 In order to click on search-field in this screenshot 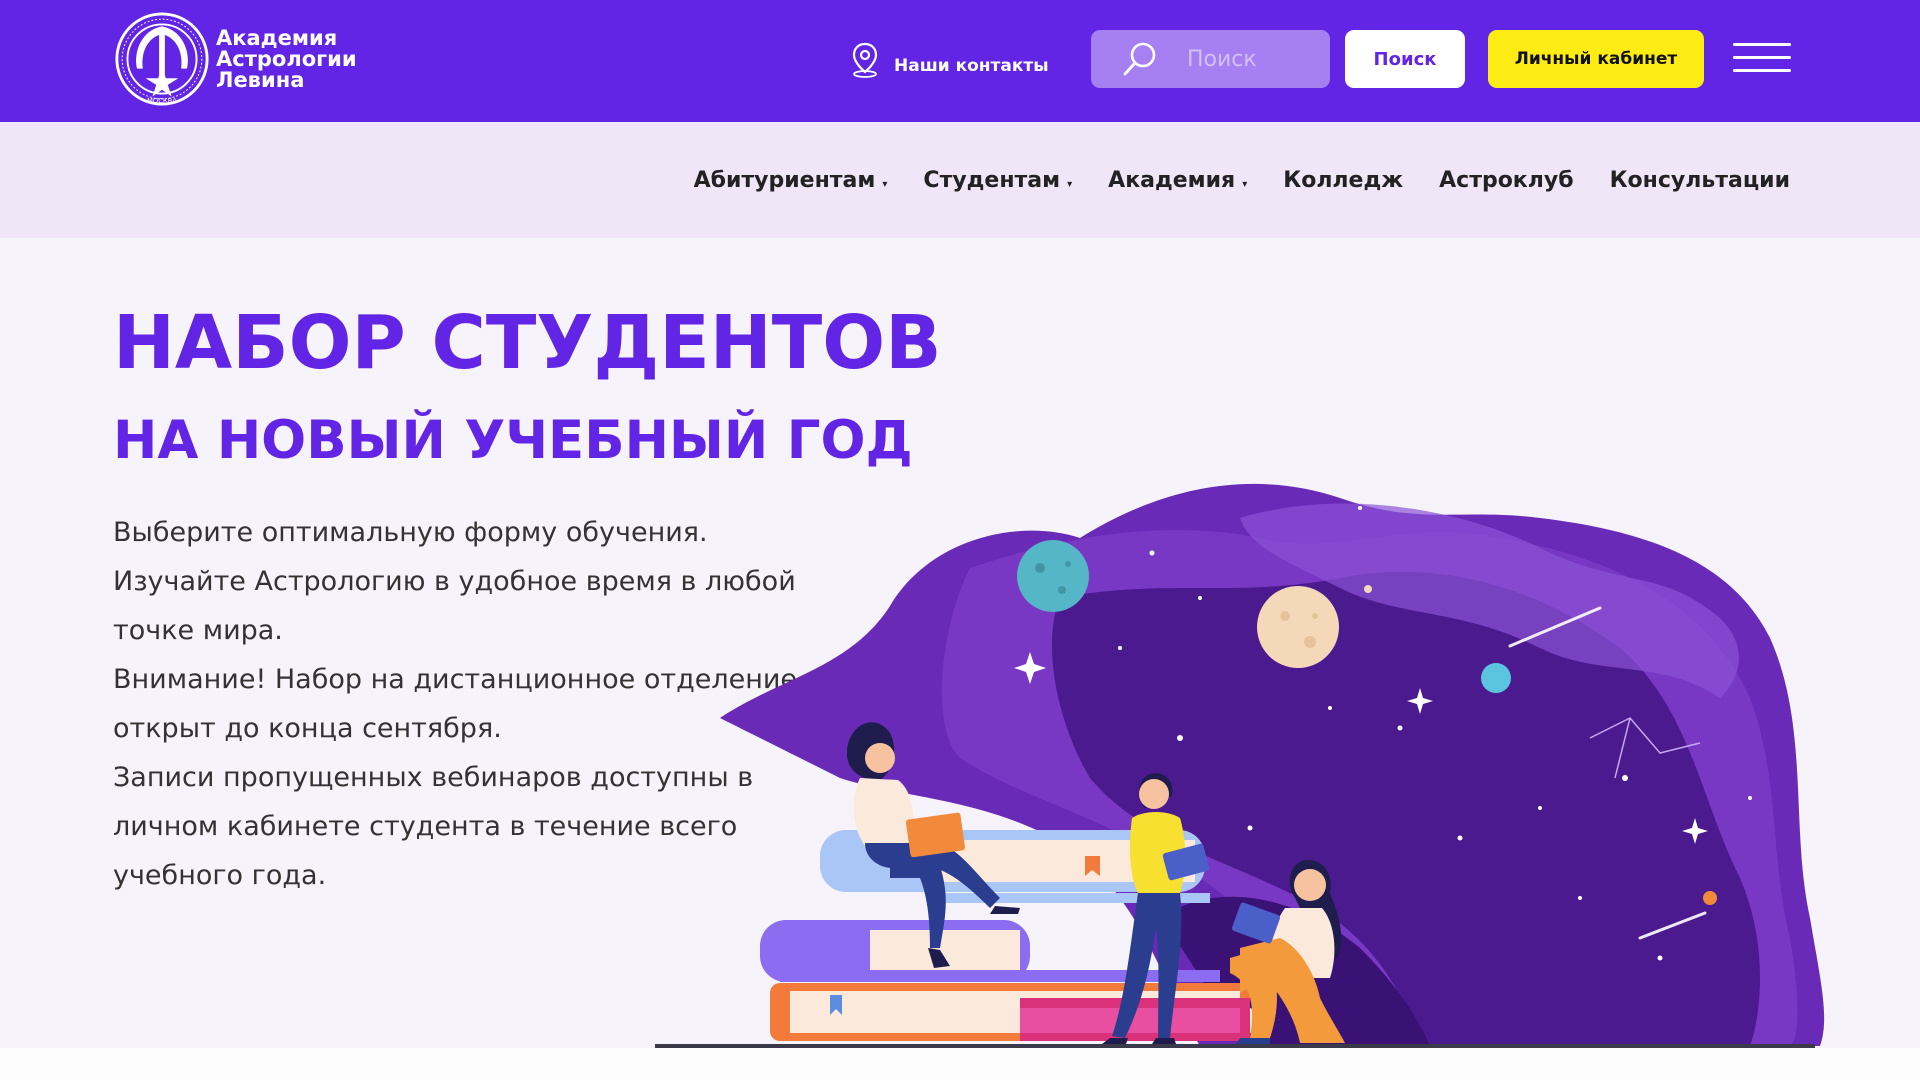, I will do `click(1210, 59)`.